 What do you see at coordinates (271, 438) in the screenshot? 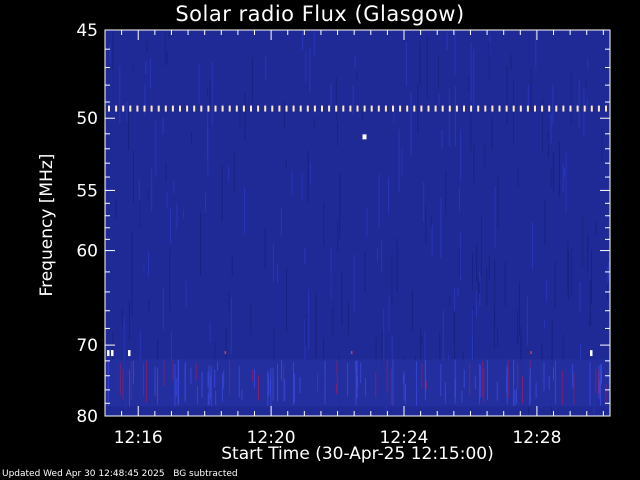
I see `x-tick-label: 12:20` at bounding box center [271, 438].